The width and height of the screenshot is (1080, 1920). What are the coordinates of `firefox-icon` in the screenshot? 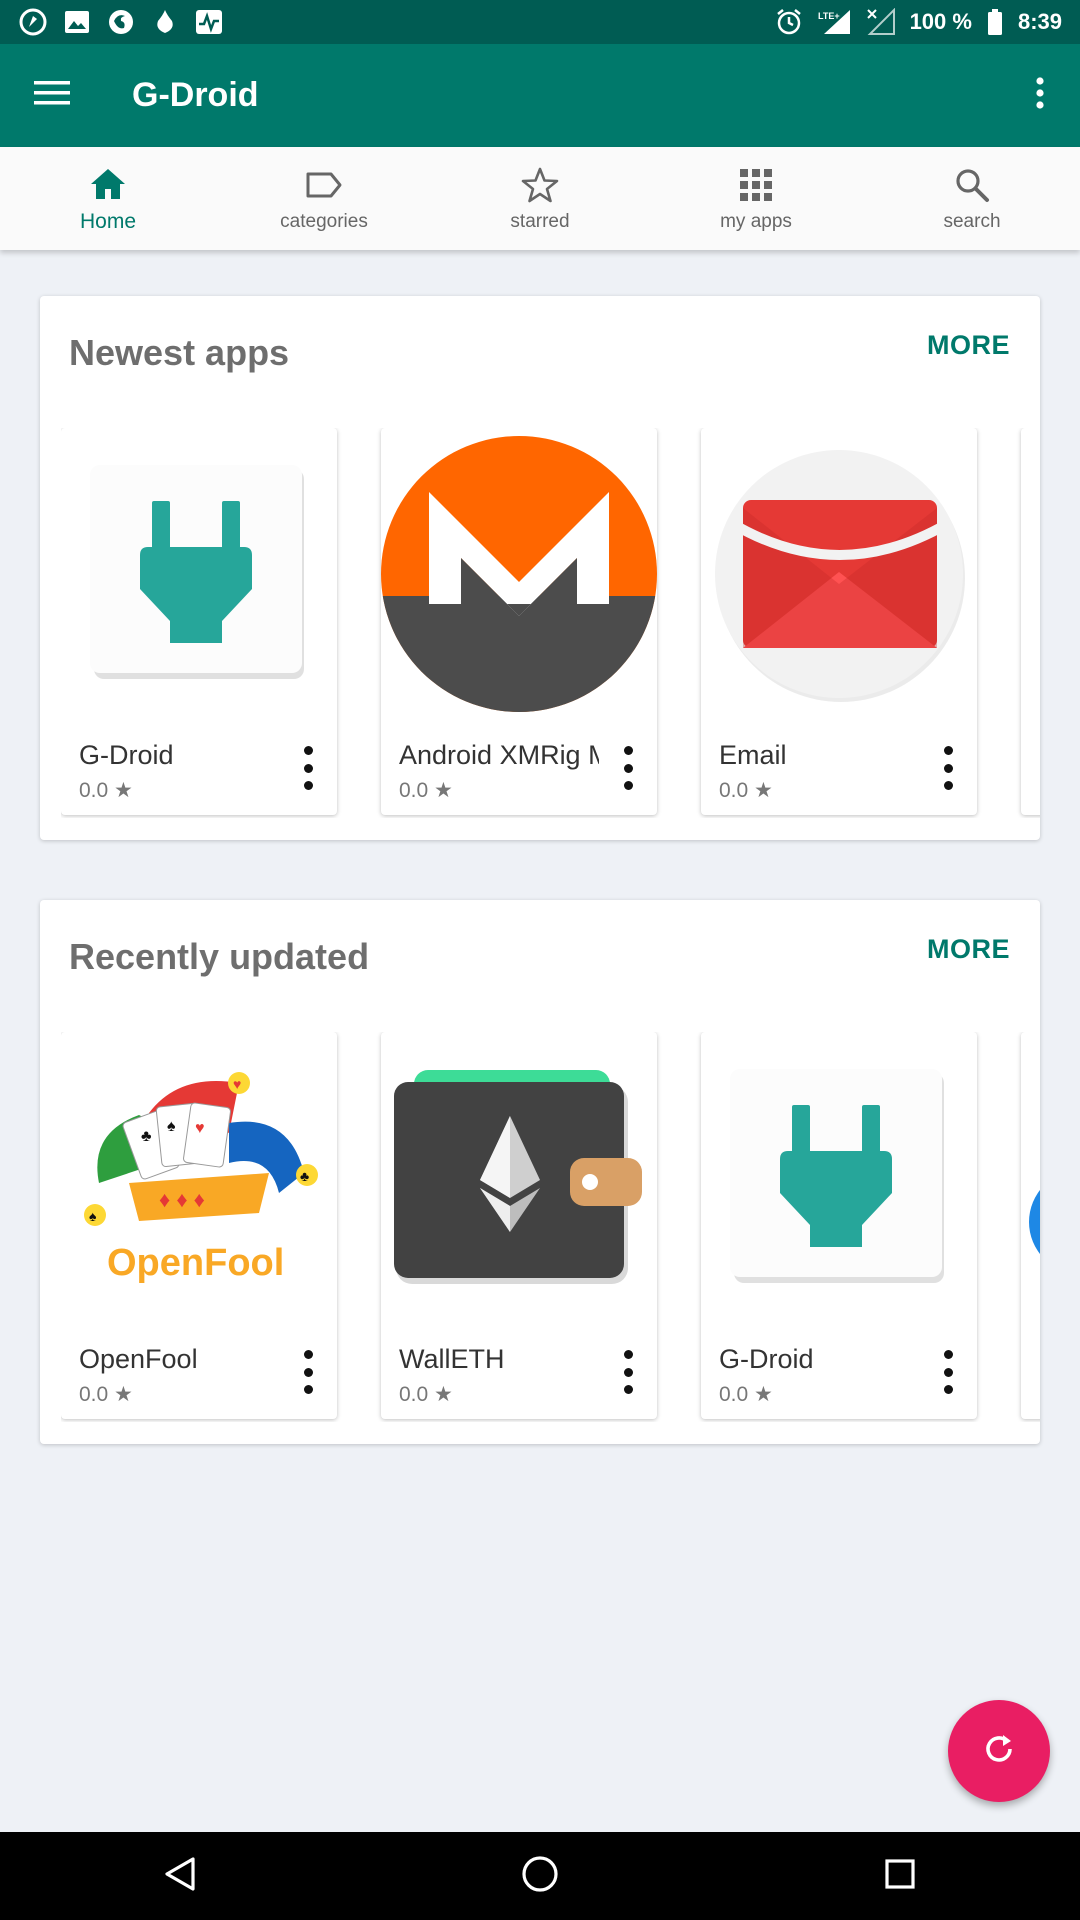 It's located at (121, 22).